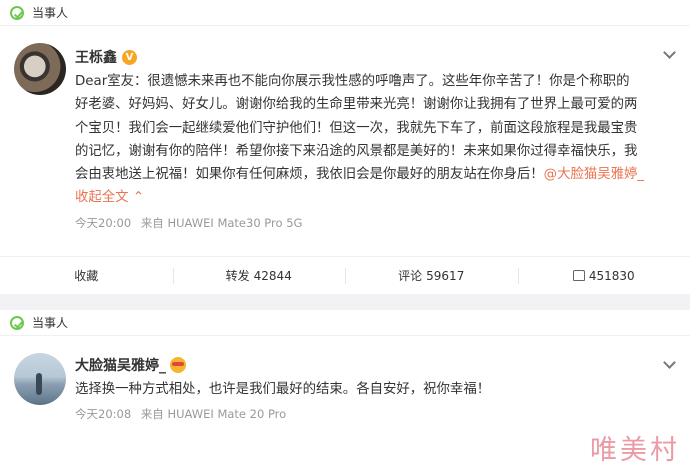 The height and width of the screenshot is (462, 690). I want to click on post-text: 选择换一种方式相处，也许是我们最好的结束。各自安好，祝你幸福！, so click(283, 389).